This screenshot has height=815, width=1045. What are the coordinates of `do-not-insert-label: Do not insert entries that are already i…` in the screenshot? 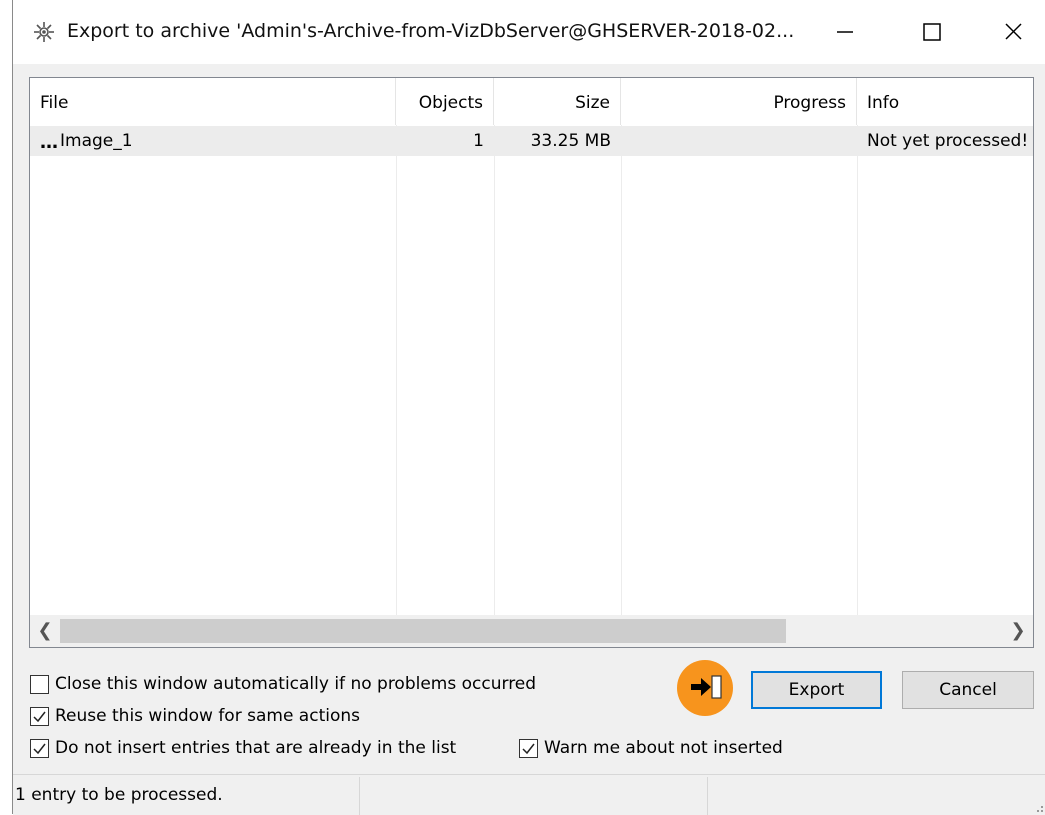 It's located at (256, 748).